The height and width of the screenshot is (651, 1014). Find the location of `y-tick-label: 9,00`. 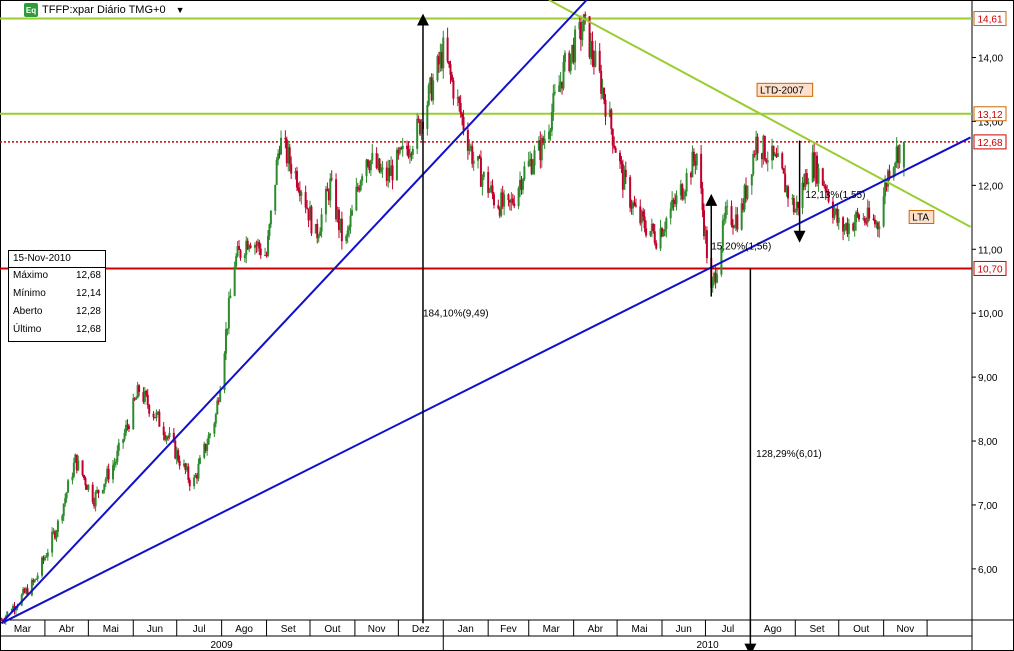

y-tick-label: 9,00 is located at coordinates (988, 378).